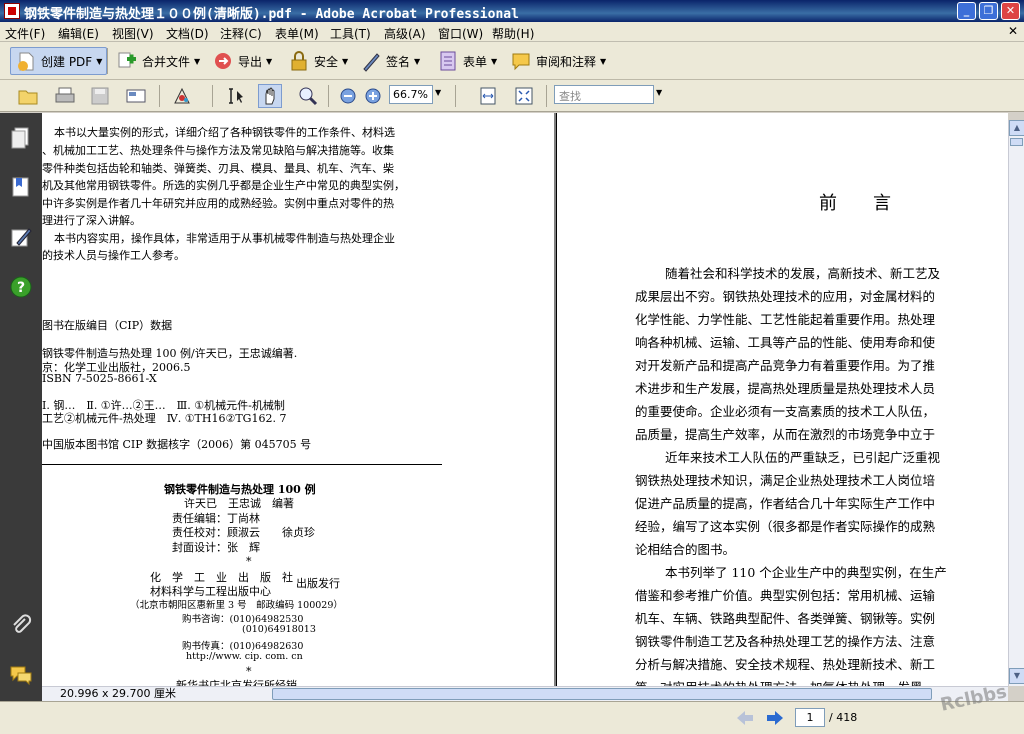  What do you see at coordinates (241, 33) in the screenshot?
I see `menu-comments: 注释(C)` at bounding box center [241, 33].